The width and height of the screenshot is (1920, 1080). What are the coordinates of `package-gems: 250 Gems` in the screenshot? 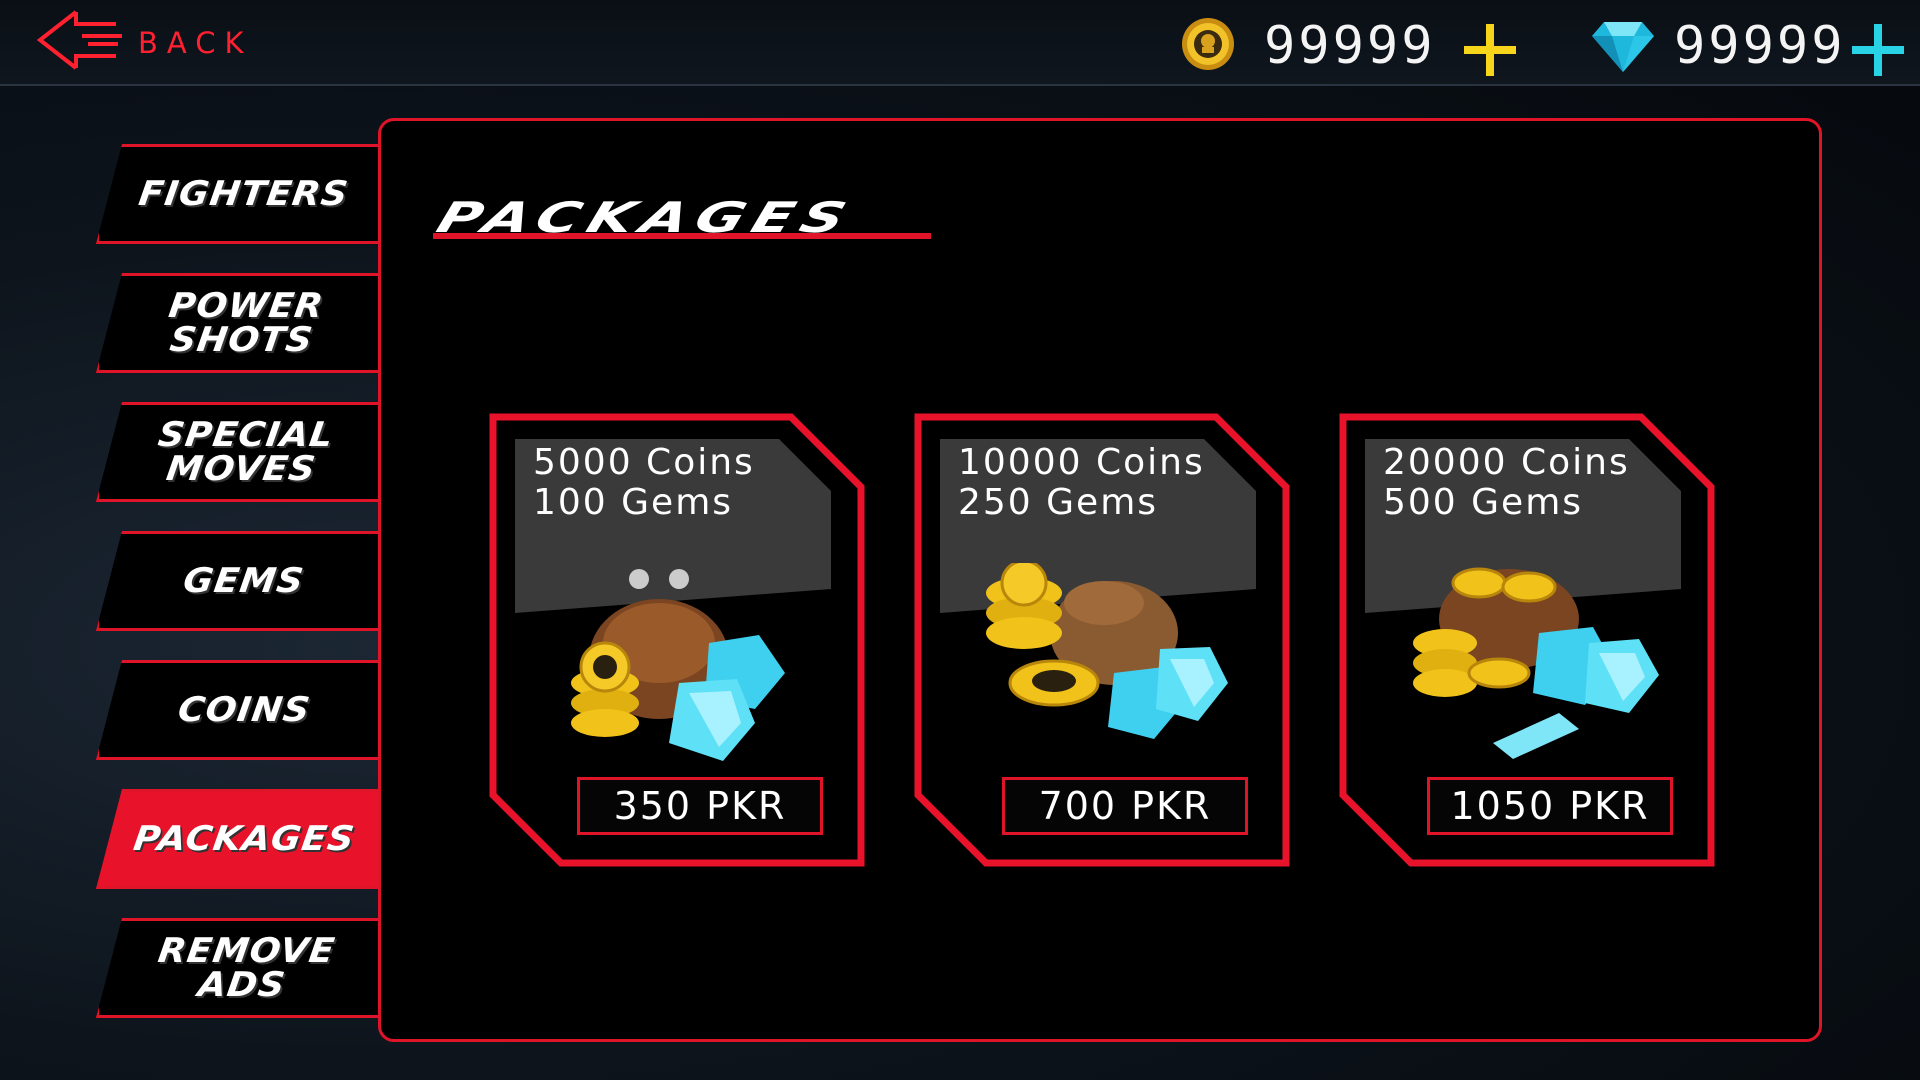 It's located at (1058, 502).